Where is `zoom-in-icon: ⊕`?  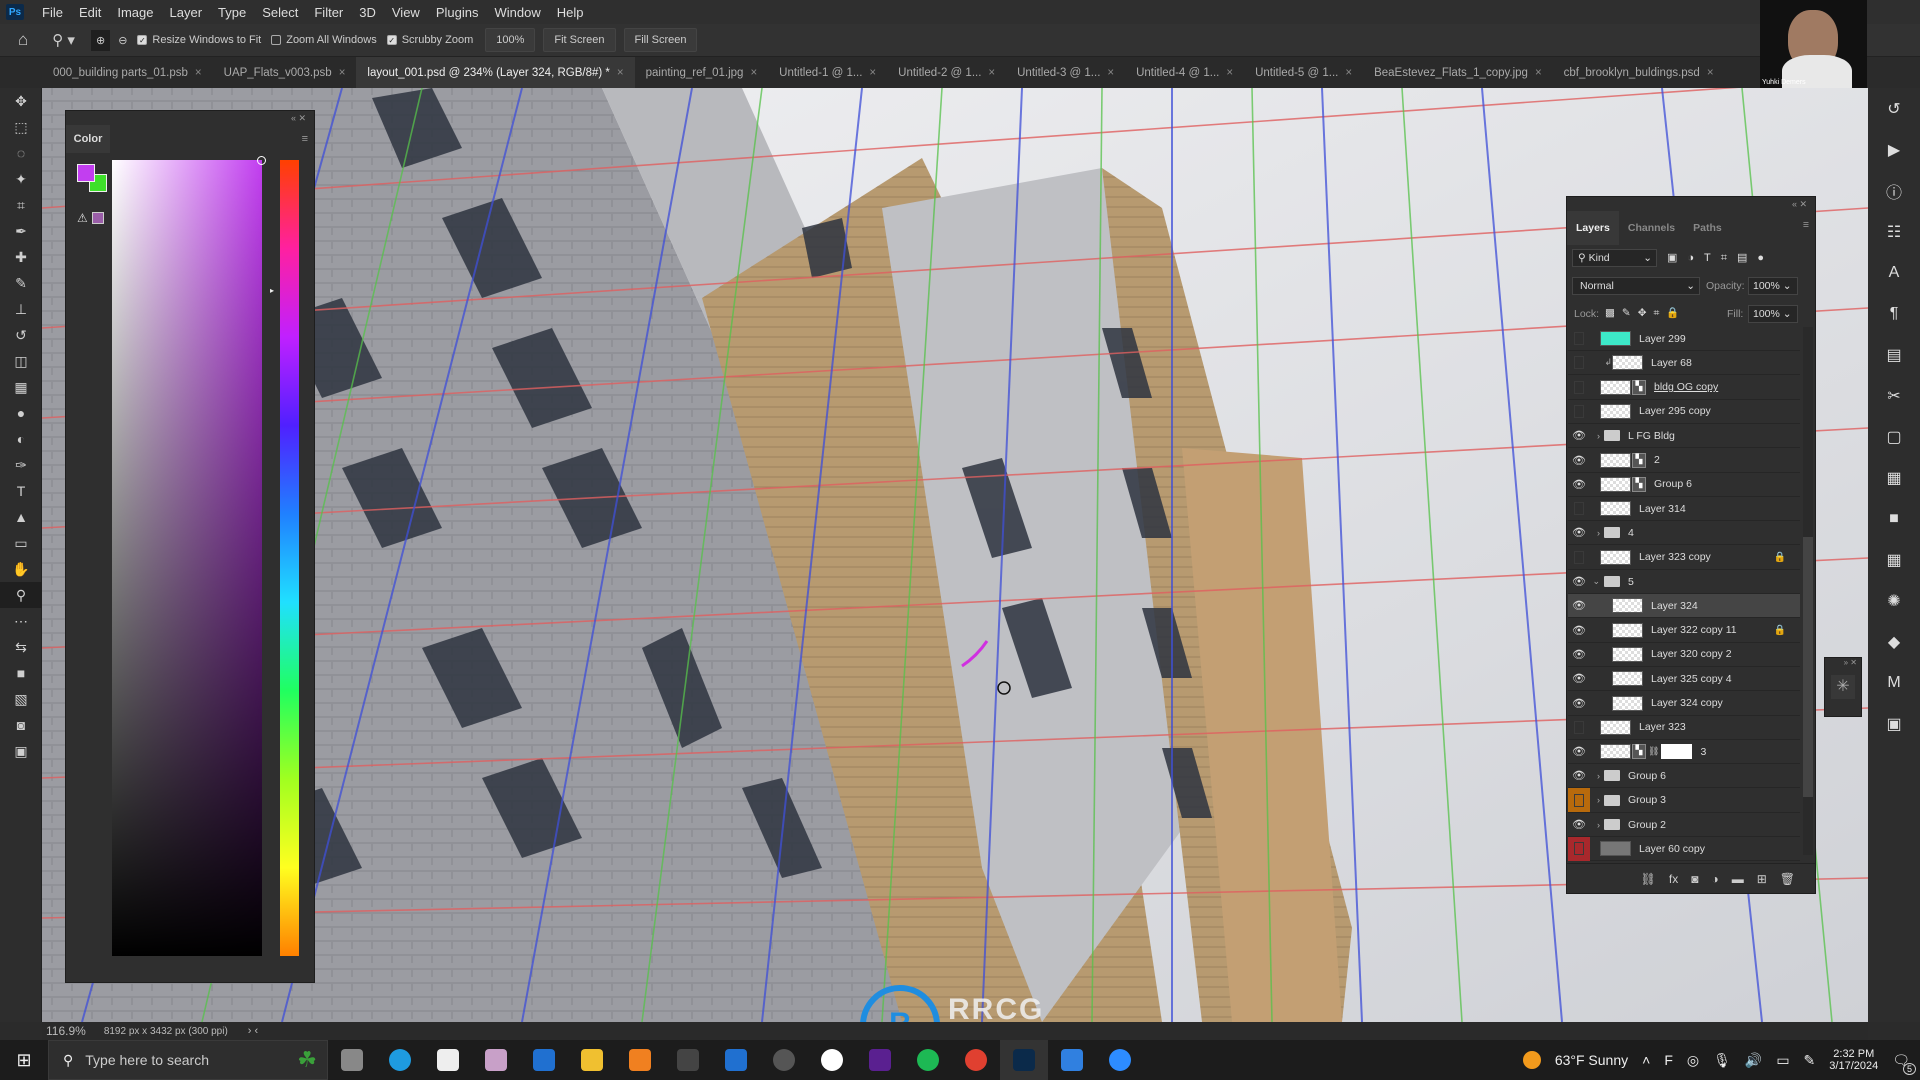 zoom-in-icon: ⊕ is located at coordinates (100, 40).